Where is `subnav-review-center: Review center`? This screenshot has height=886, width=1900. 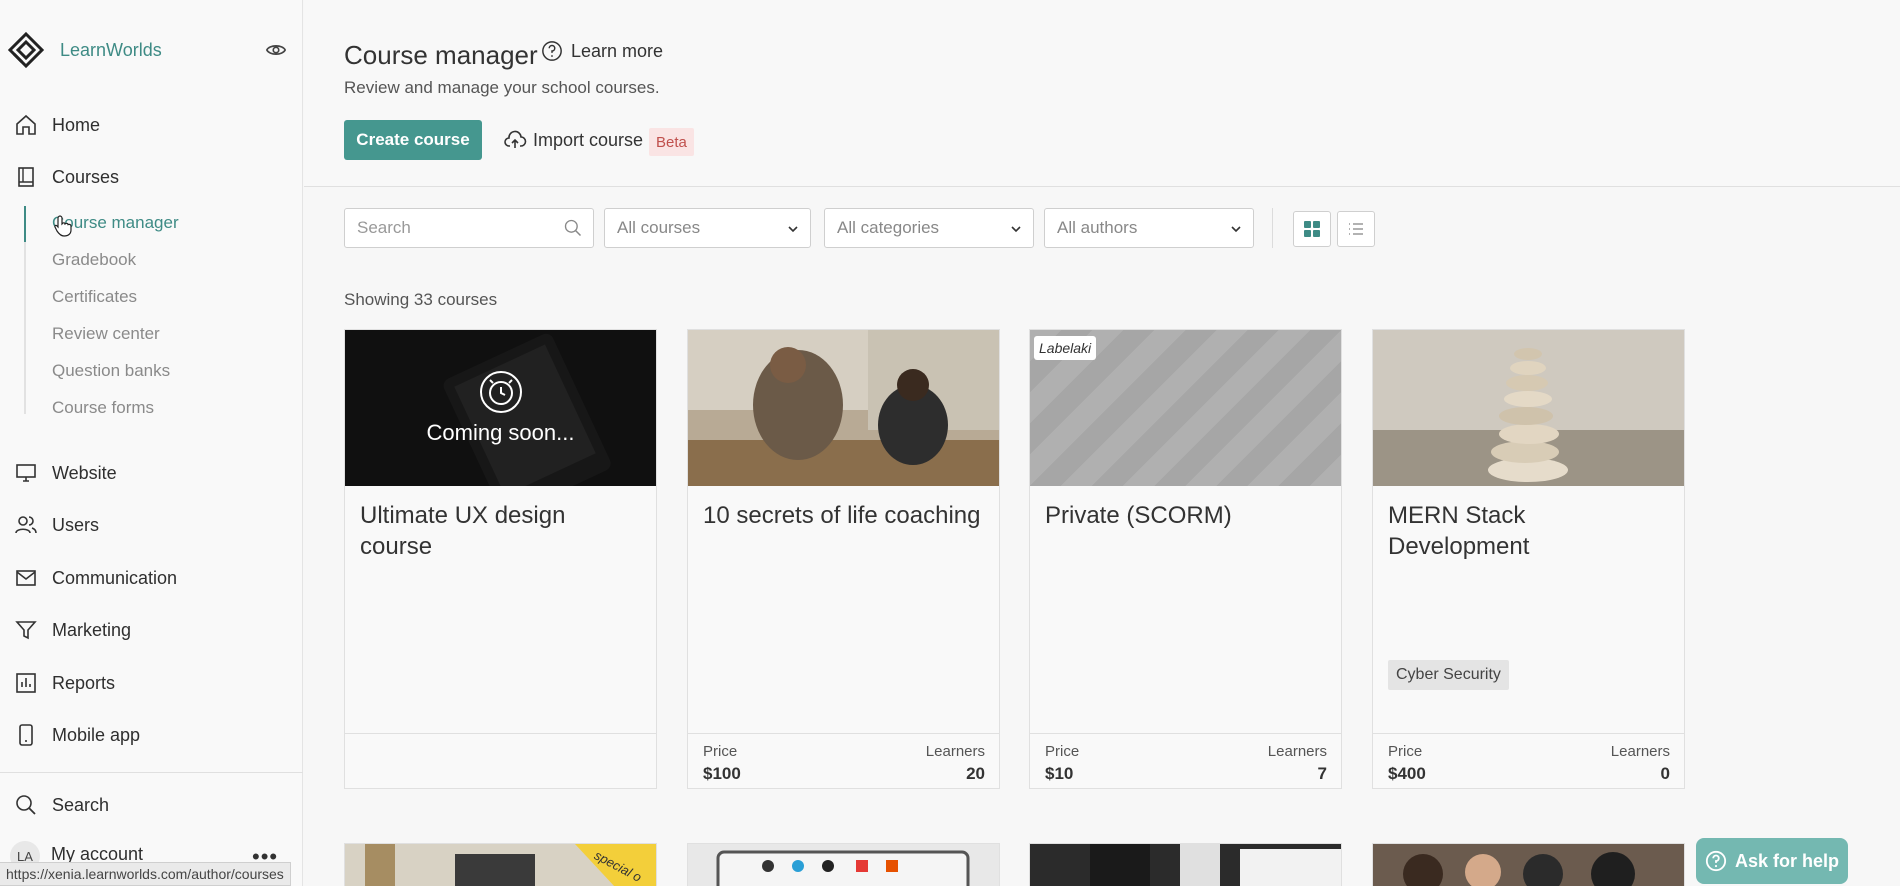 subnav-review-center: Review center is located at coordinates (106, 334).